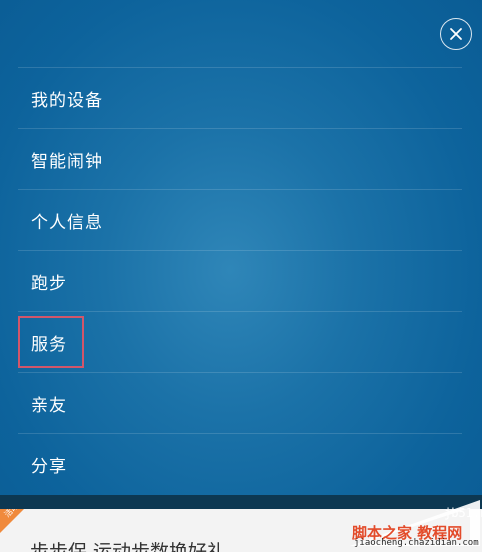 This screenshot has width=482, height=552. Describe the element at coordinates (49, 405) in the screenshot. I see `menu-item-label: 亲友` at that location.